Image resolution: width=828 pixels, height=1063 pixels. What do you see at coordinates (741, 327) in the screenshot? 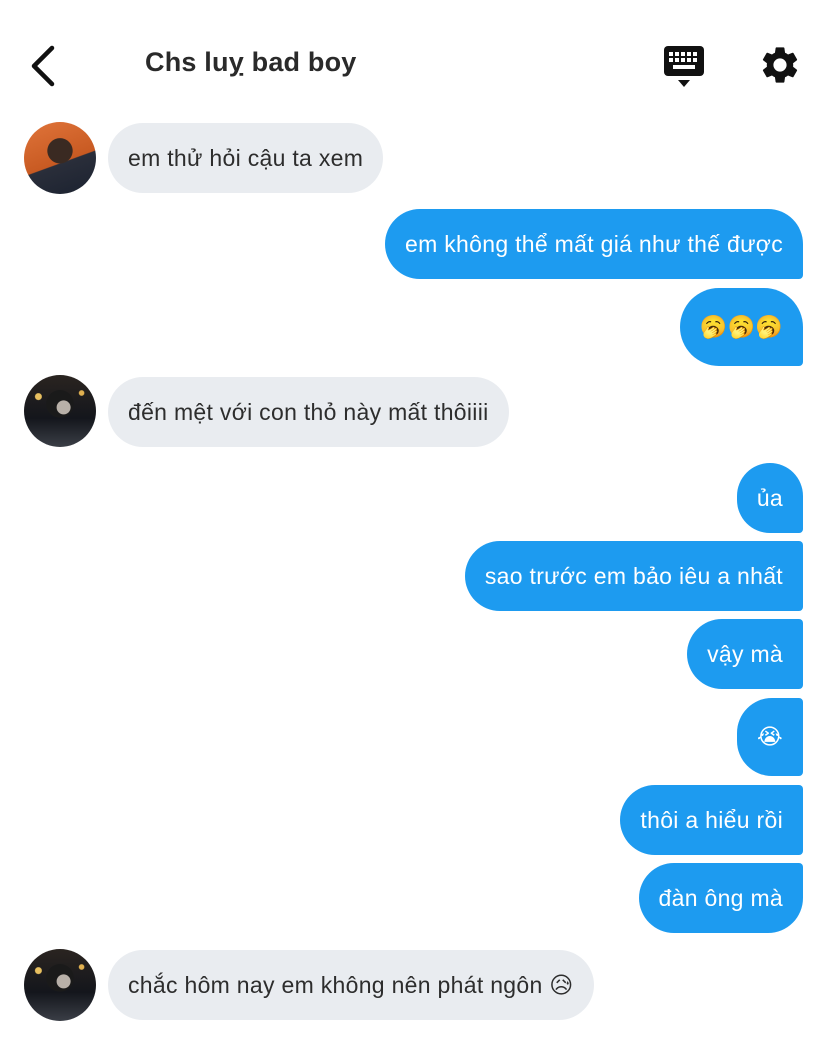
I see `message-bubble-outgoing: 🥱🥱🥱` at bounding box center [741, 327].